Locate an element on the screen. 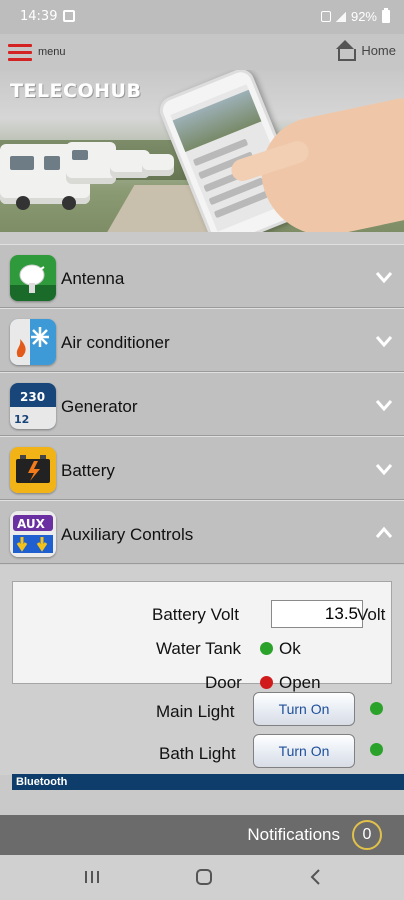  app-logo: TELECOHUB is located at coordinates (76, 91).